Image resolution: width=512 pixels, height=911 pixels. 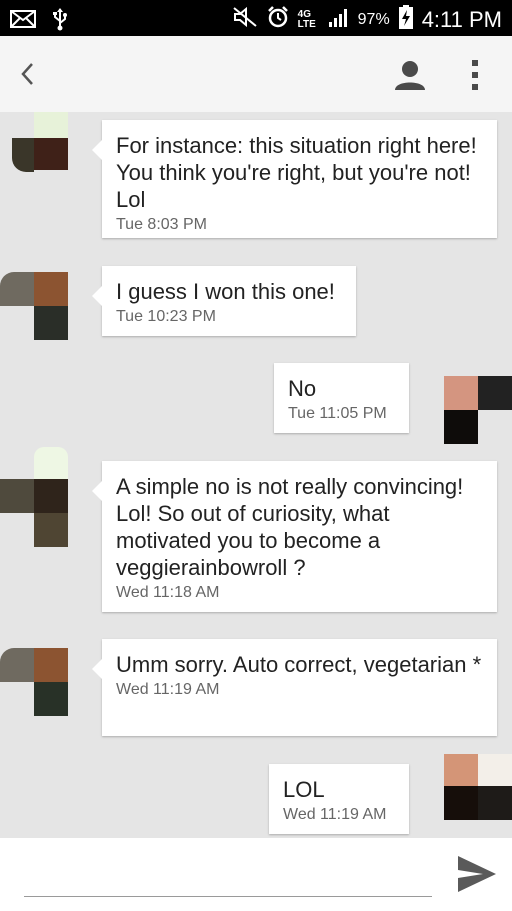 What do you see at coordinates (302, 388) in the screenshot?
I see `message-text: No` at bounding box center [302, 388].